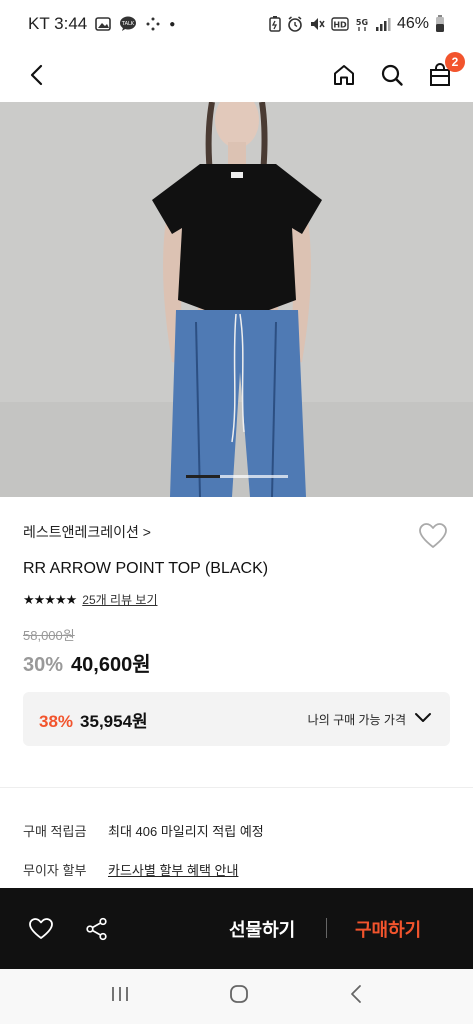 This screenshot has width=473, height=1024. I want to click on svg-text: TALK, so click(128, 24).